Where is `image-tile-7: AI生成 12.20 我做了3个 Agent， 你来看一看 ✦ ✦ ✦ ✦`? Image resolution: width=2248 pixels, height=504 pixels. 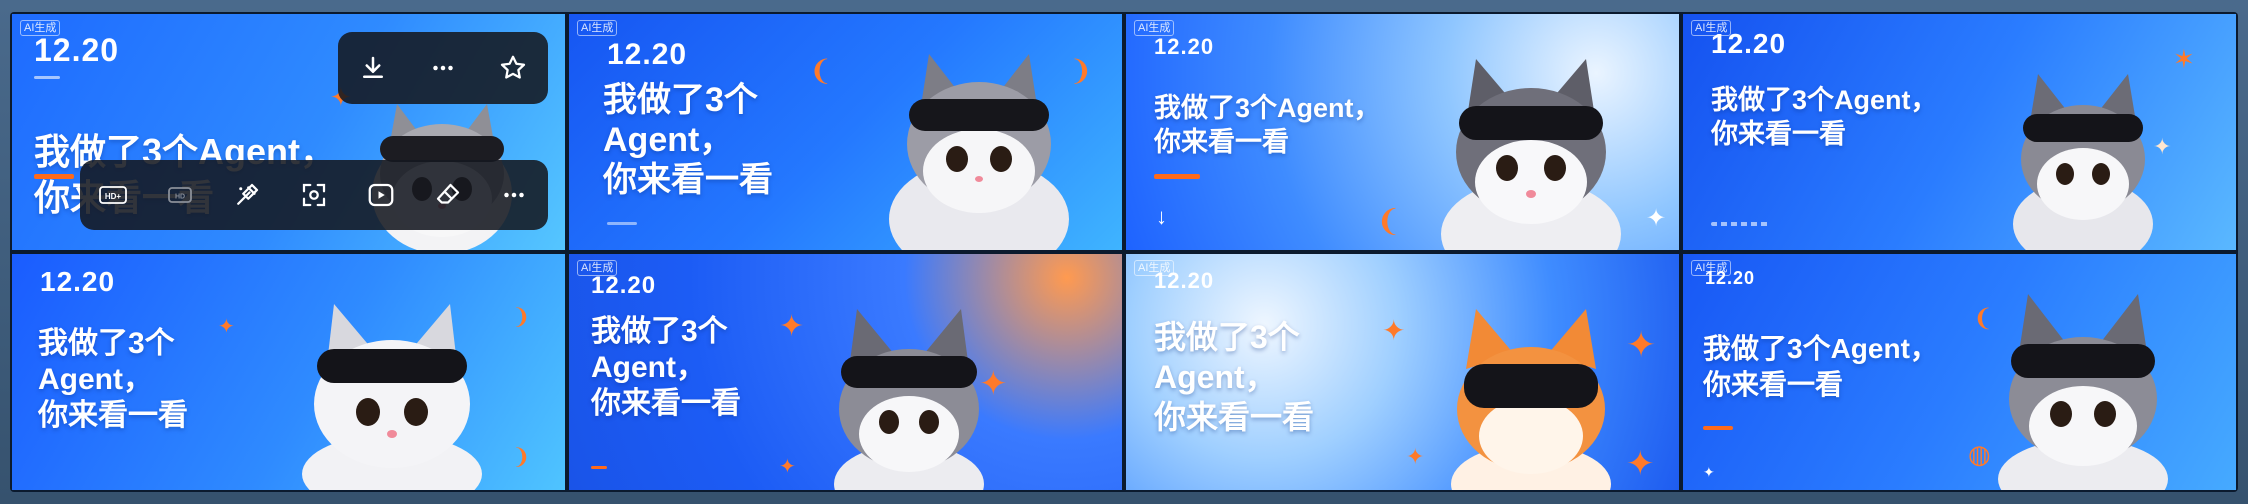 image-tile-7: AI生成 12.20 我做了3个 Agent， 你来看一看 ✦ ✦ ✦ ✦ is located at coordinates (1402, 372).